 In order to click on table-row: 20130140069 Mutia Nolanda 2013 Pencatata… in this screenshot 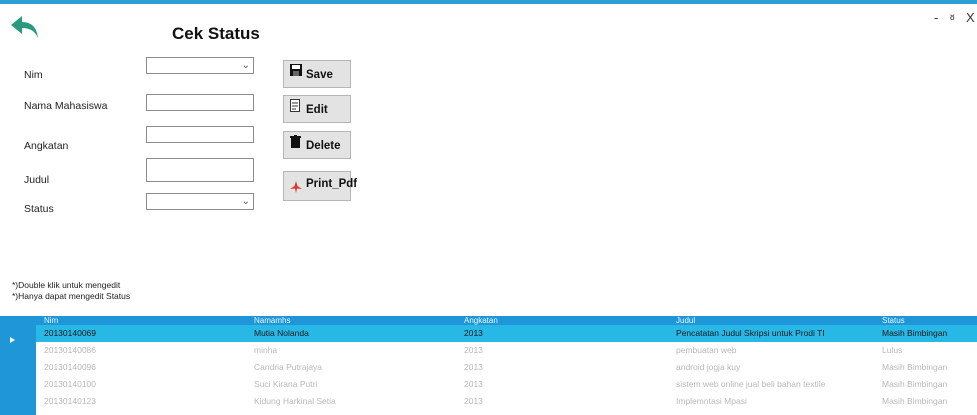, I will do `click(506, 333)`.